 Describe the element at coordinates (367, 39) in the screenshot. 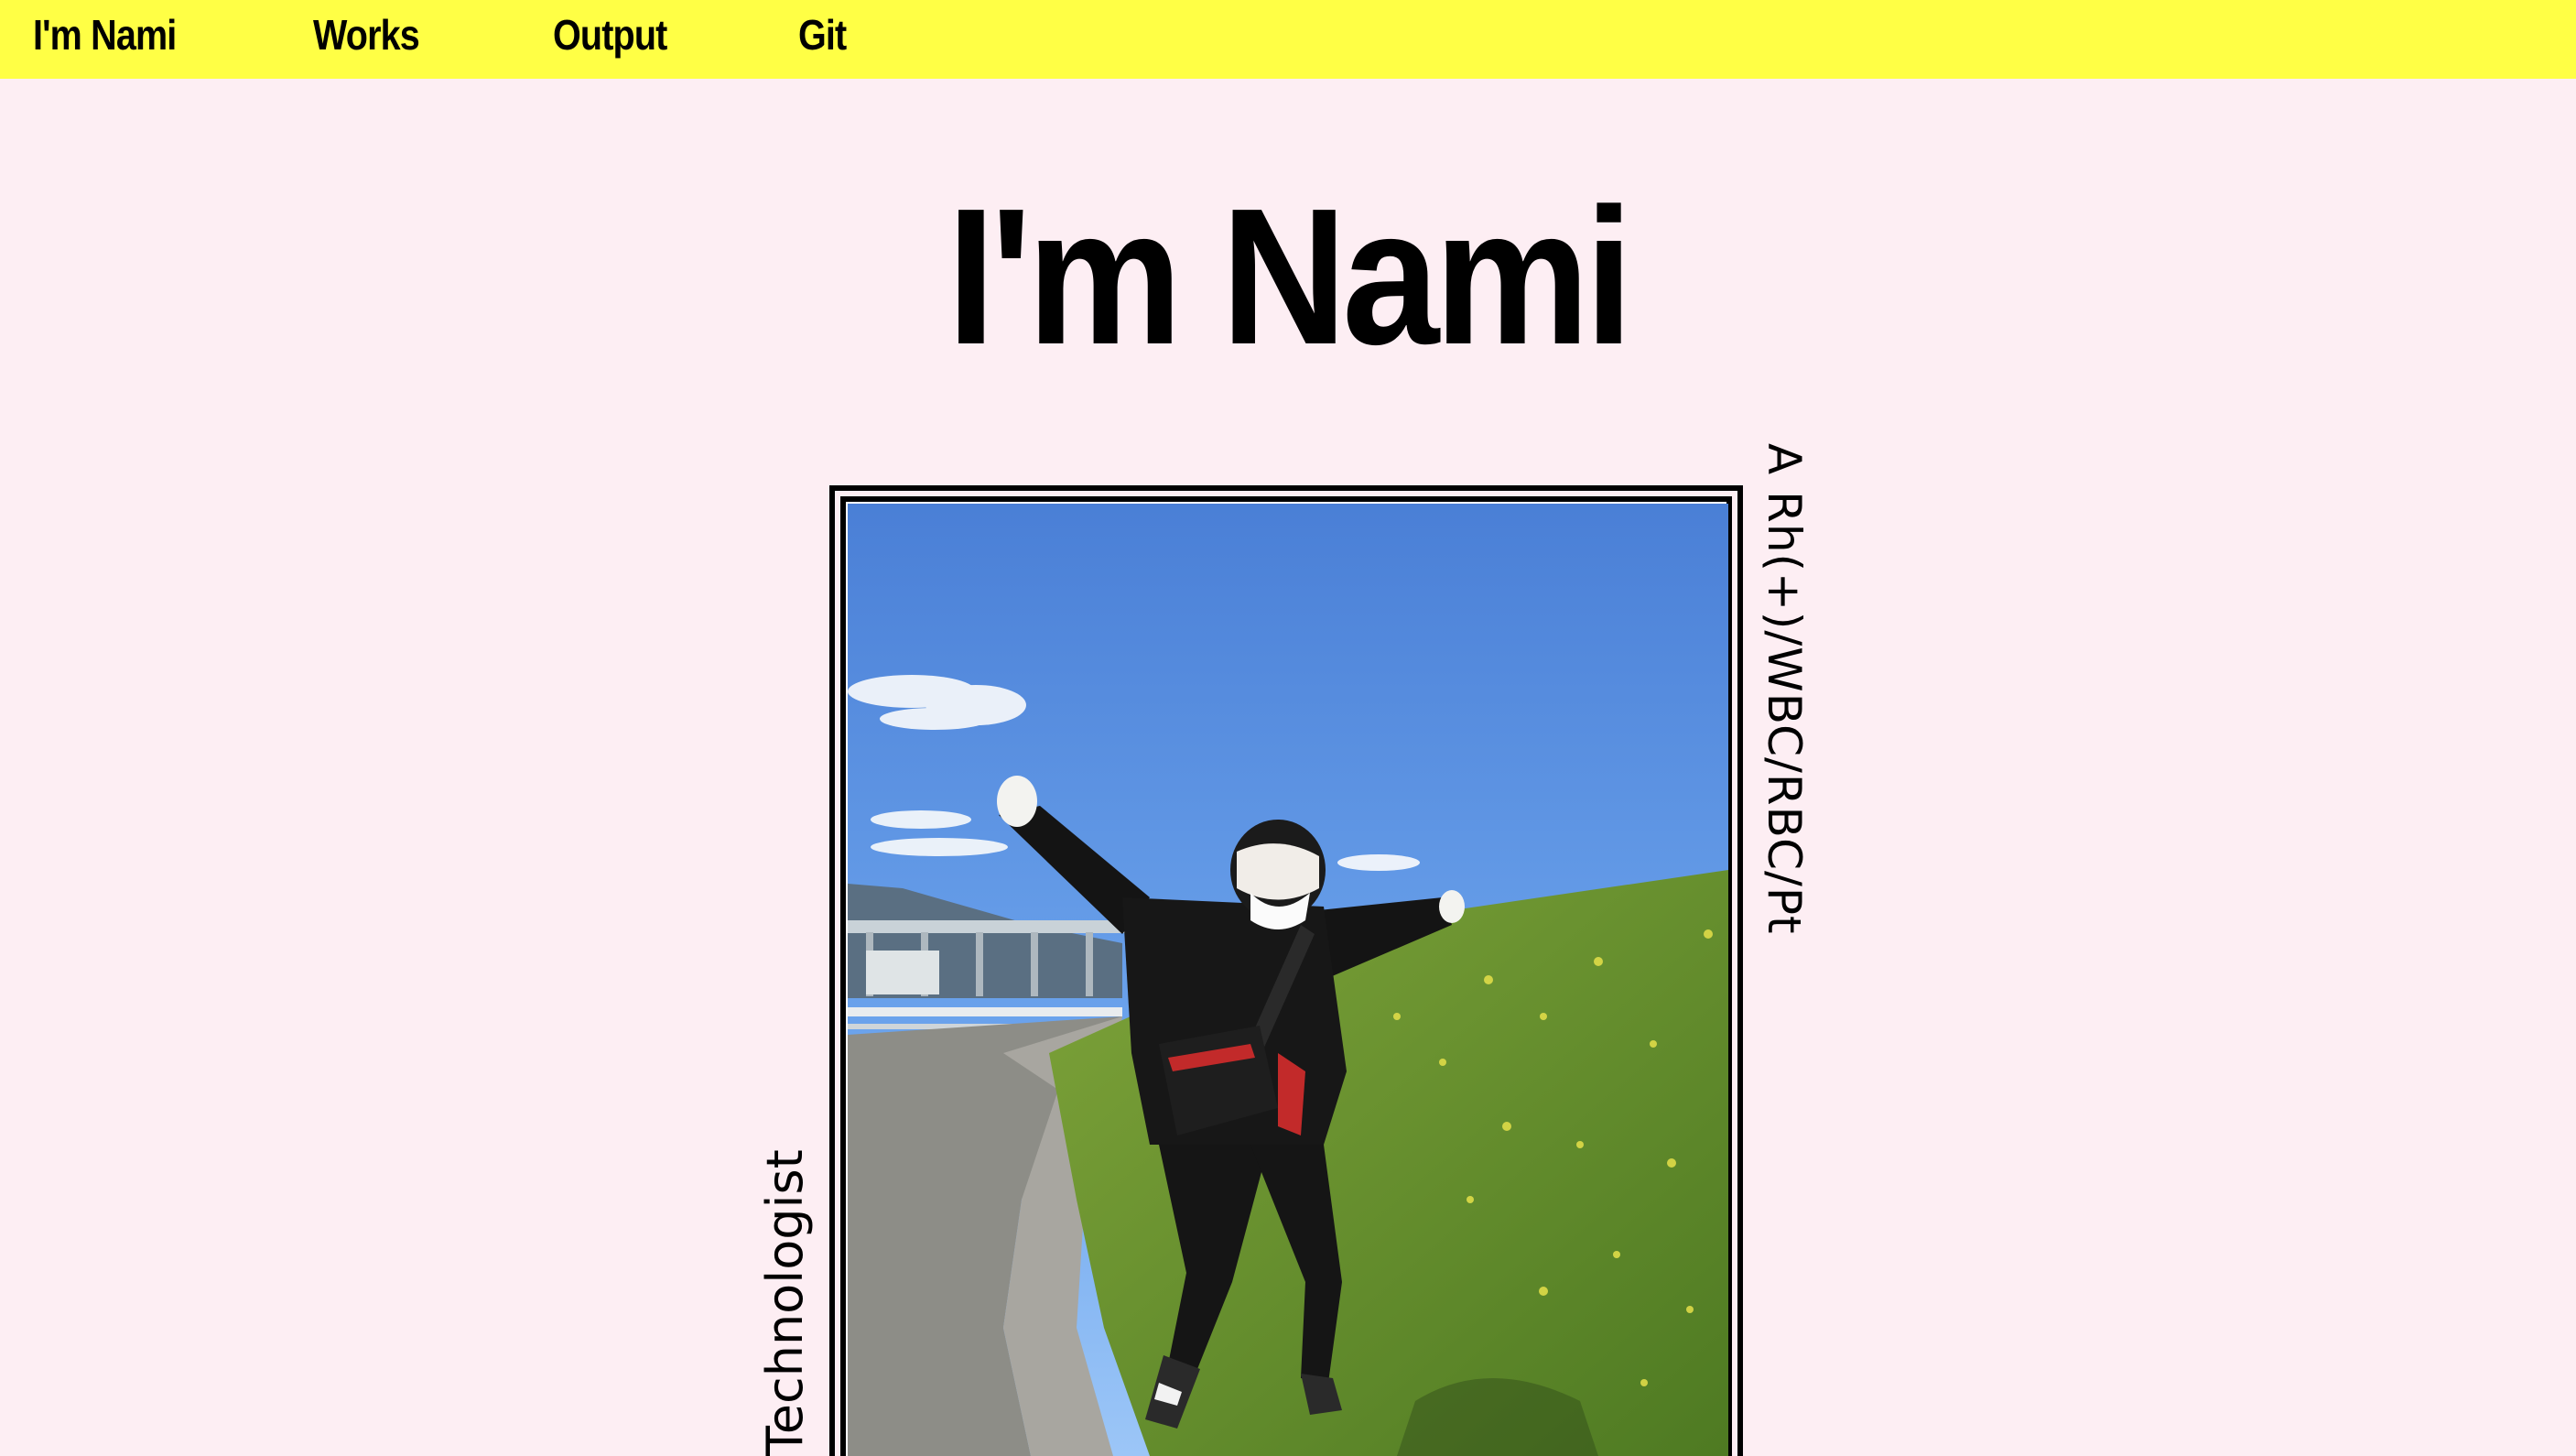

I see `nav-link-works: Works` at that location.